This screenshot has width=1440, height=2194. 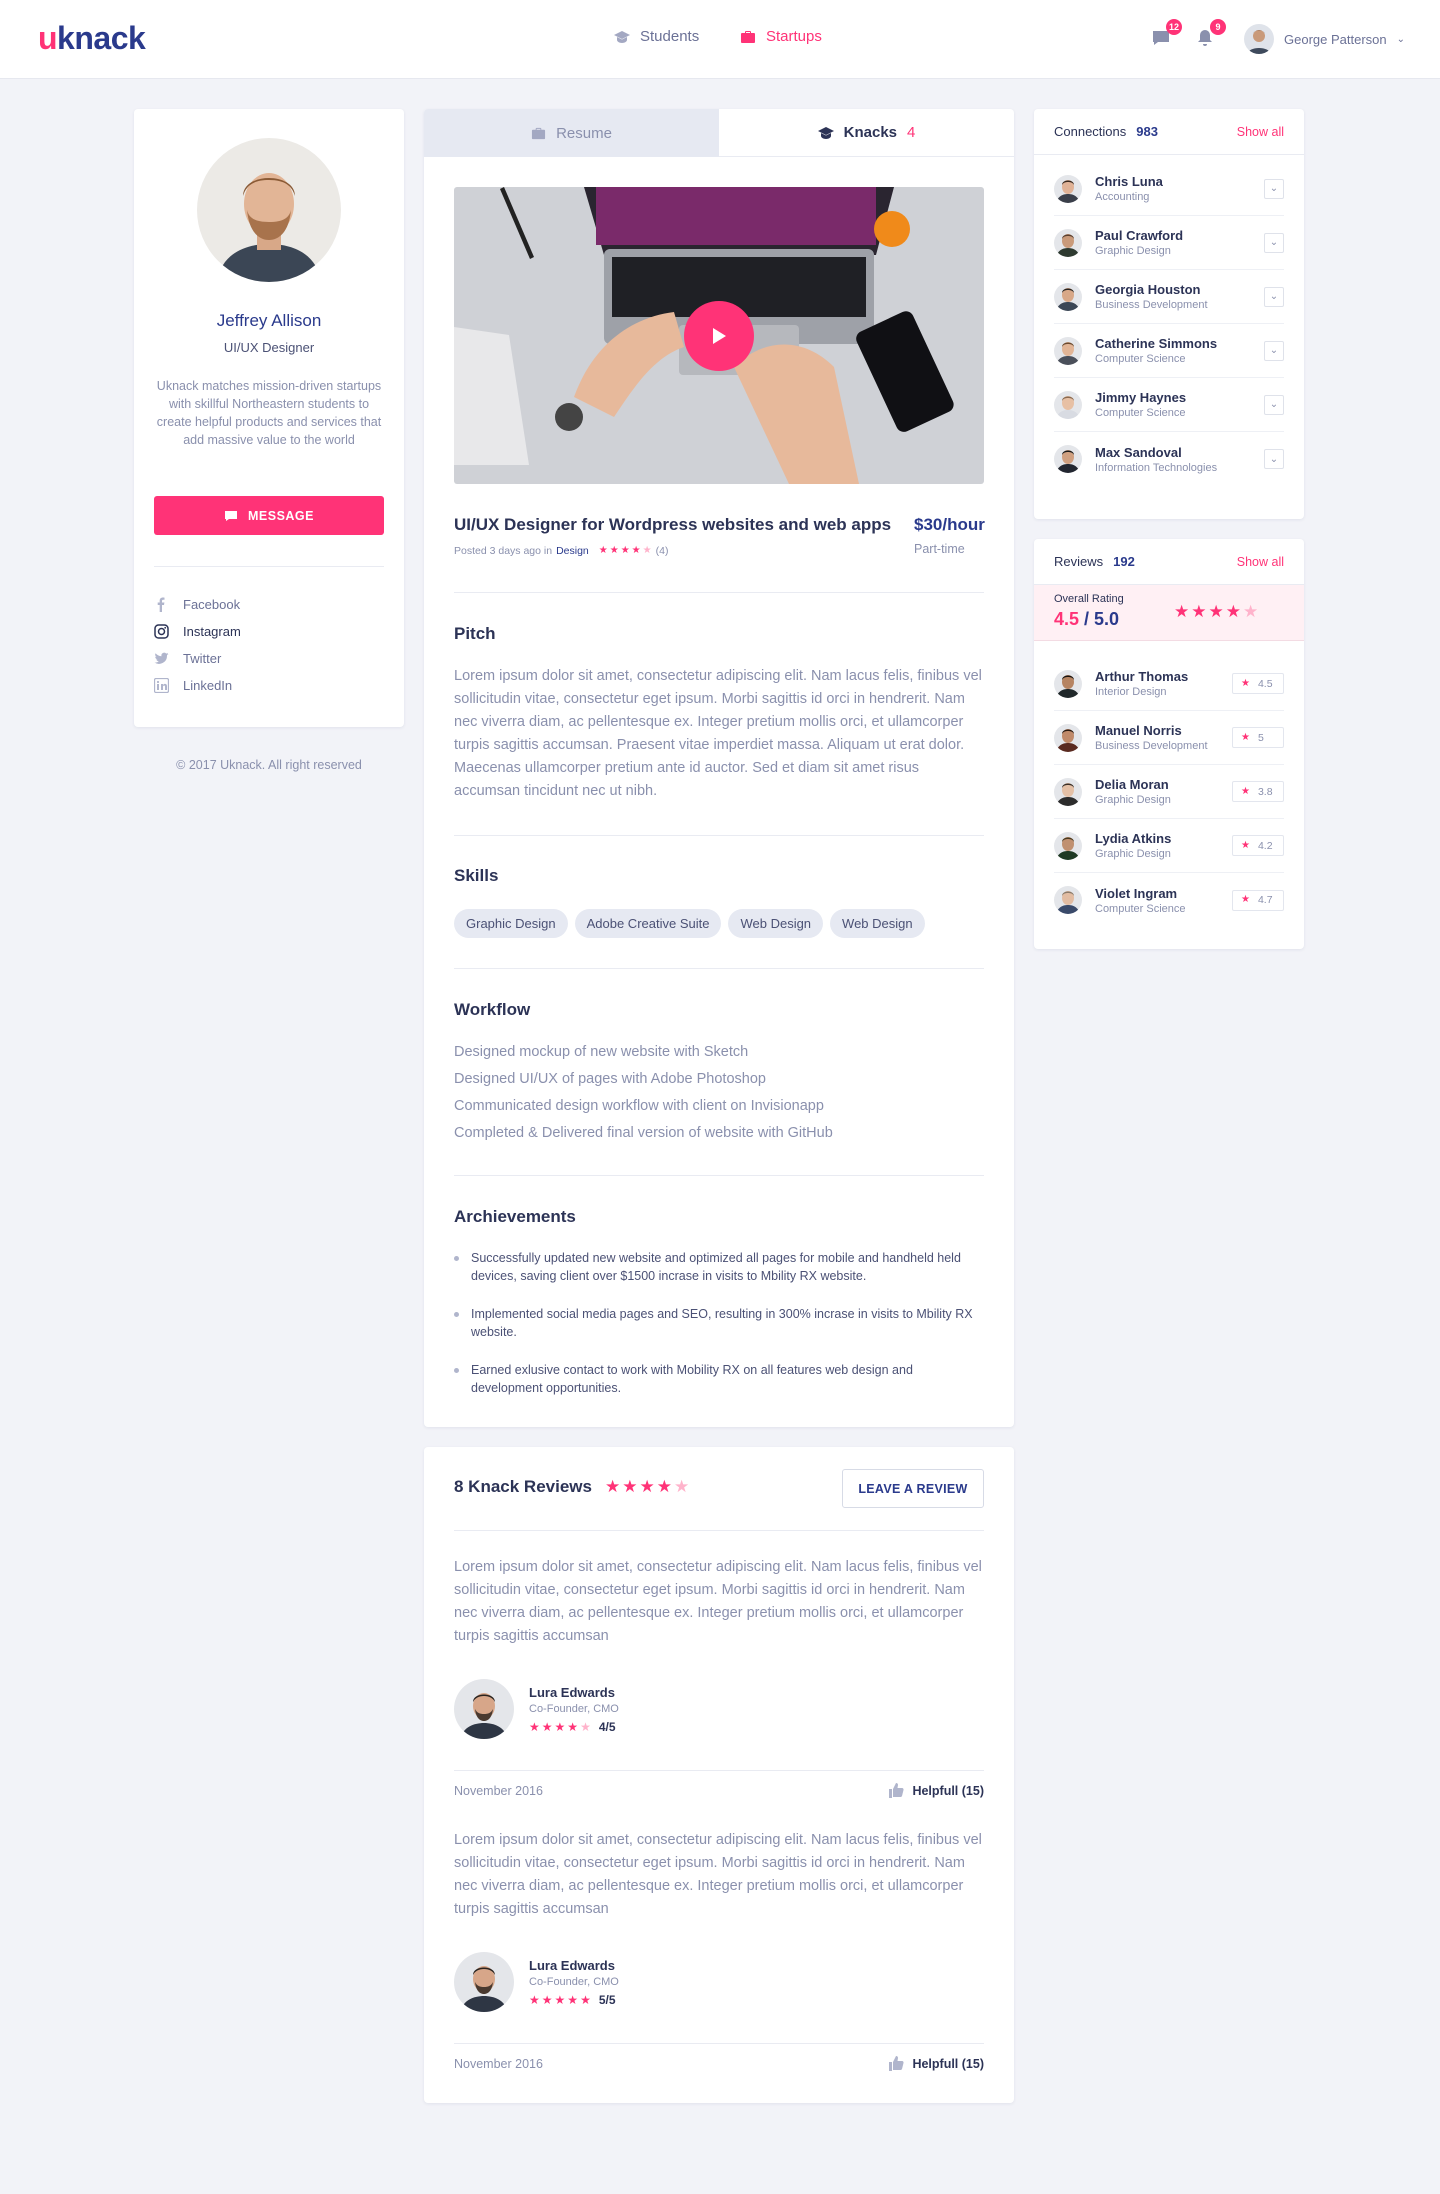 What do you see at coordinates (866, 133) in the screenshot?
I see `tab-knacks: Knacks 4` at bounding box center [866, 133].